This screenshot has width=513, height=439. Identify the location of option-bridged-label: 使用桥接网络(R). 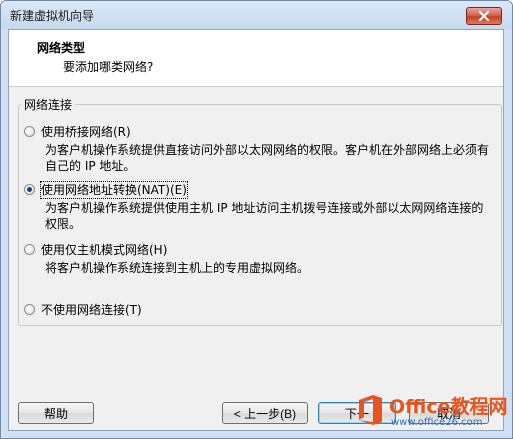
(86, 132).